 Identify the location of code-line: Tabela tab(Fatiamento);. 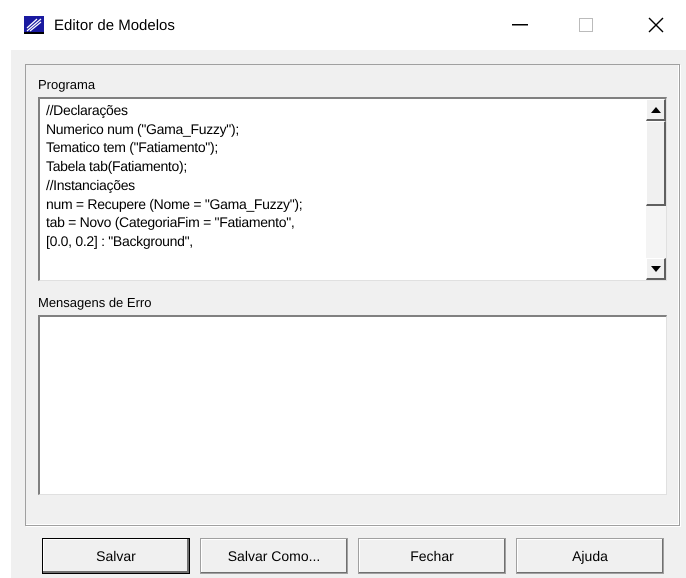
(117, 166).